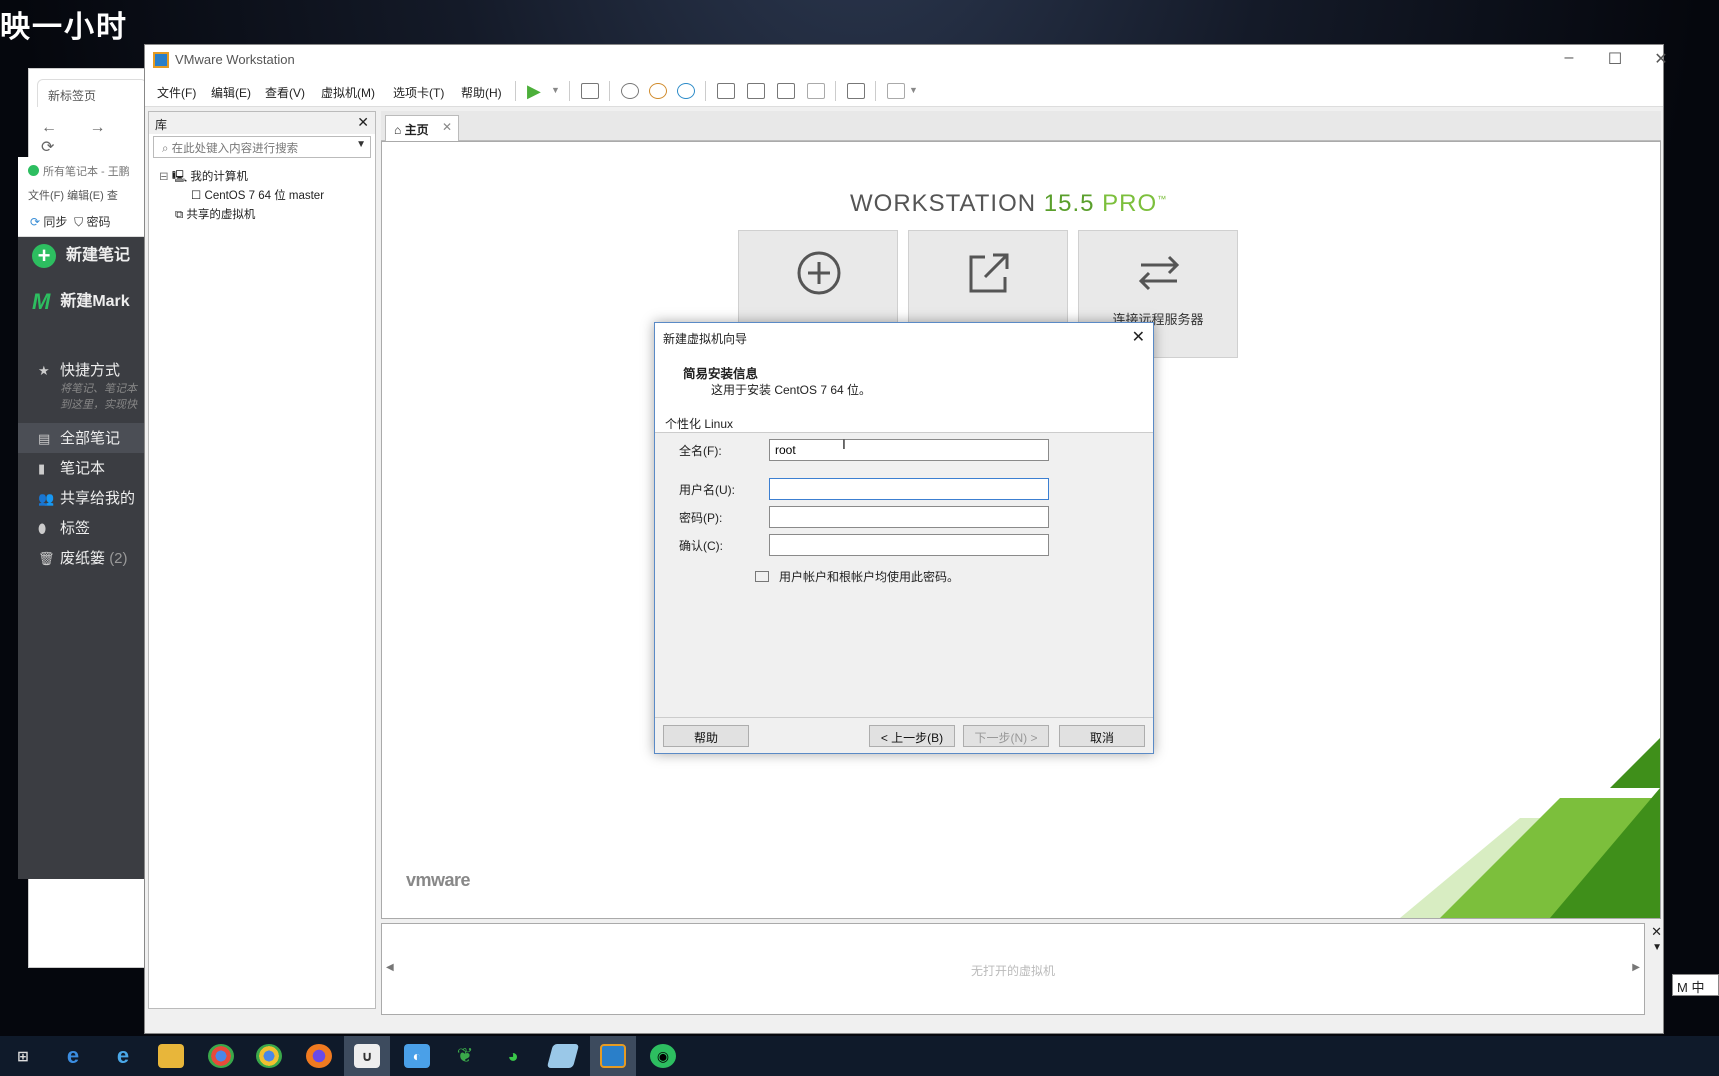 The image size is (1719, 1076). Describe the element at coordinates (262, 196) in the screenshot. I see `tree-node-vm: ☐ CentOS 7 64 位 master` at that location.